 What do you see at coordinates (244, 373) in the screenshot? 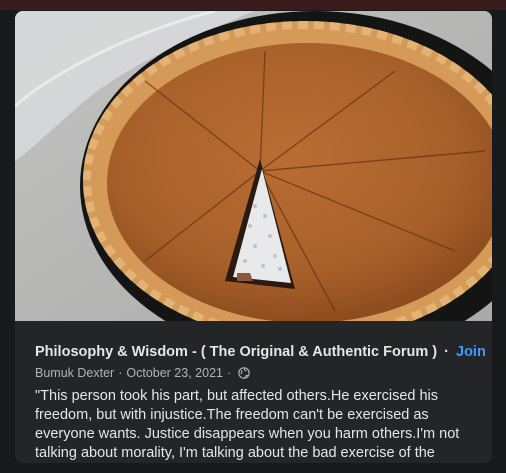
I see `globe-icon` at bounding box center [244, 373].